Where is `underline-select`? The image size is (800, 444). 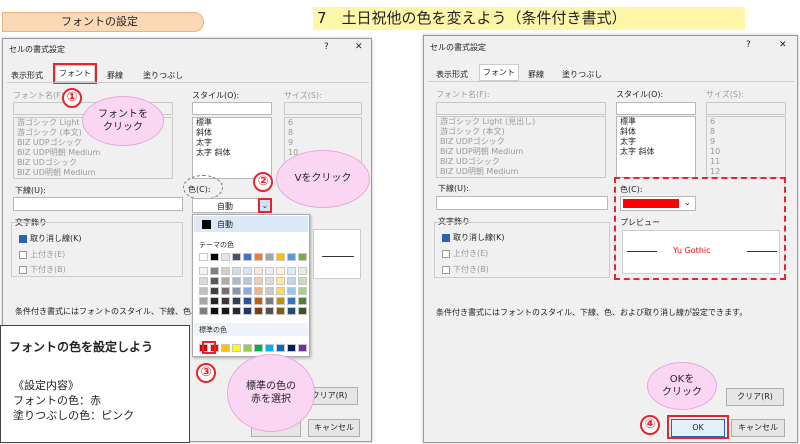 underline-select is located at coordinates (98, 204).